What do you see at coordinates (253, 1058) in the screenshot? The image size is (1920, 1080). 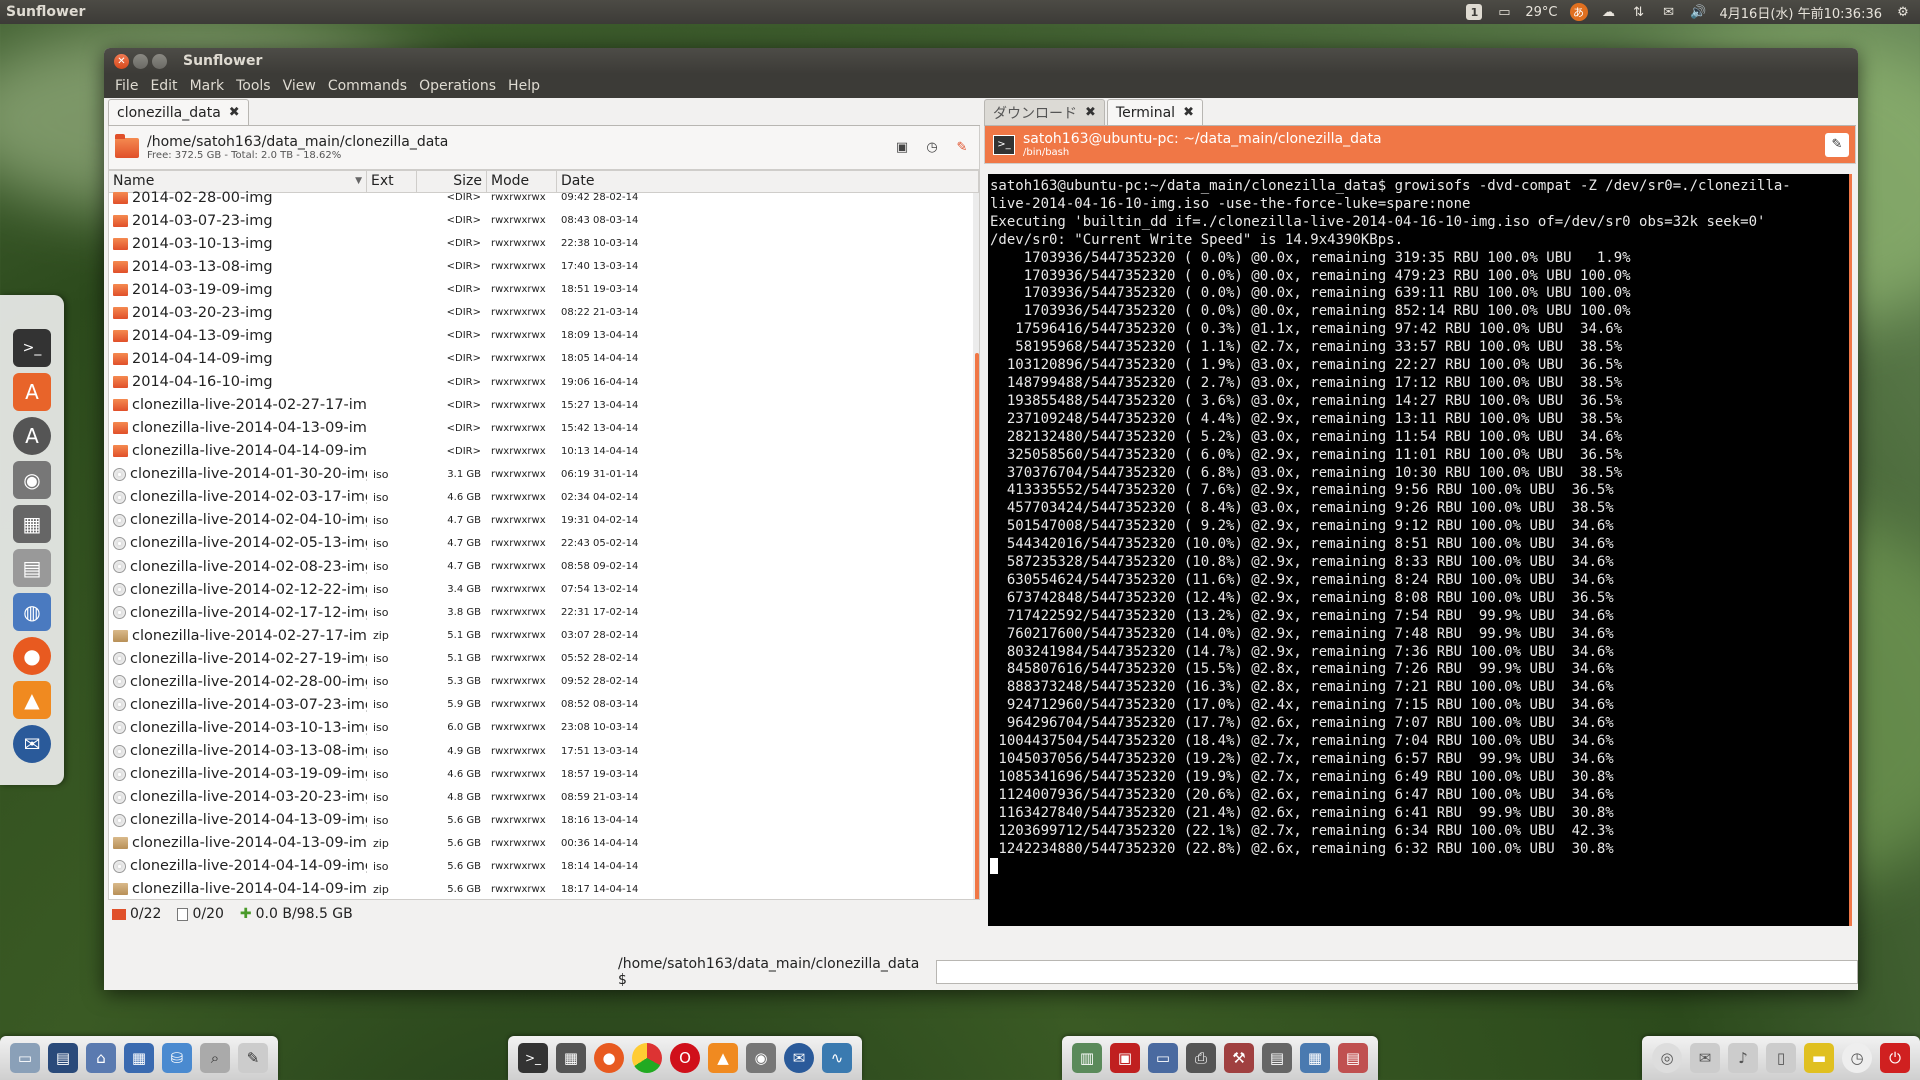 I see `text-editor-icon: ✎` at bounding box center [253, 1058].